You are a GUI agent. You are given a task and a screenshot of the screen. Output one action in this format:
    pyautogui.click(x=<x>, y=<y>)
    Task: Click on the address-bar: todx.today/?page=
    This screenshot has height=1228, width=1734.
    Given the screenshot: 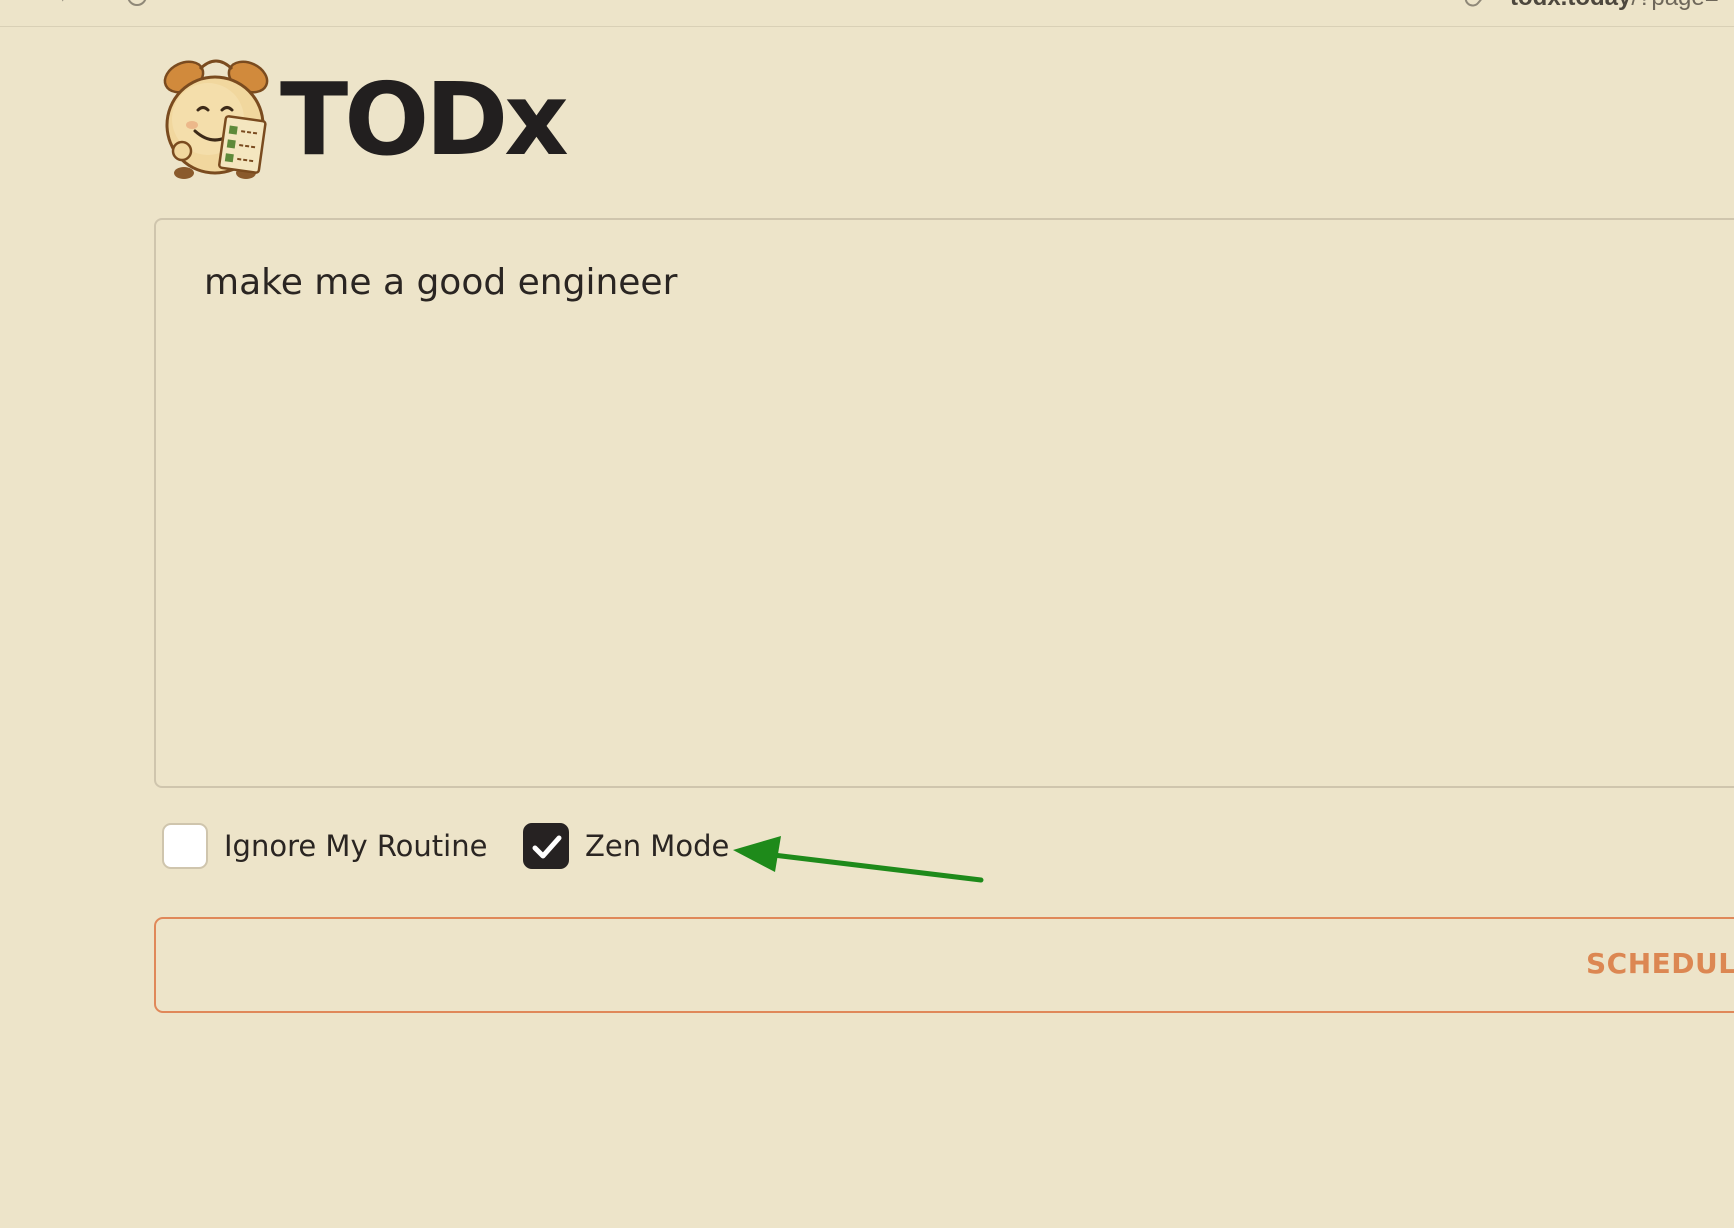 What is the action you would take?
    pyautogui.click(x=1614, y=6)
    